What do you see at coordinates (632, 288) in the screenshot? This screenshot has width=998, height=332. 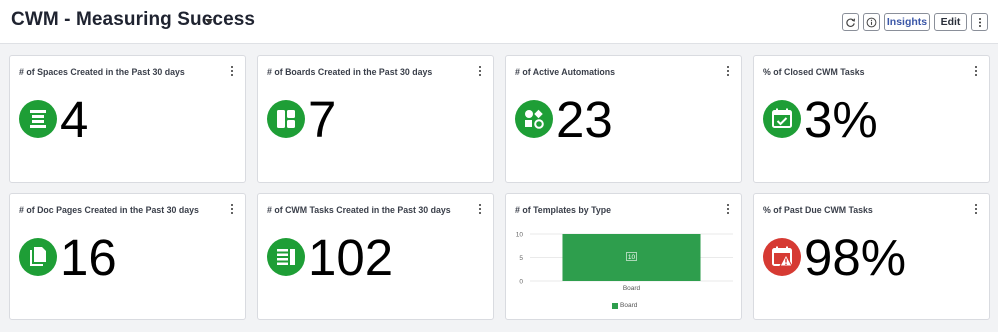 I see `x-tick-label: Board` at bounding box center [632, 288].